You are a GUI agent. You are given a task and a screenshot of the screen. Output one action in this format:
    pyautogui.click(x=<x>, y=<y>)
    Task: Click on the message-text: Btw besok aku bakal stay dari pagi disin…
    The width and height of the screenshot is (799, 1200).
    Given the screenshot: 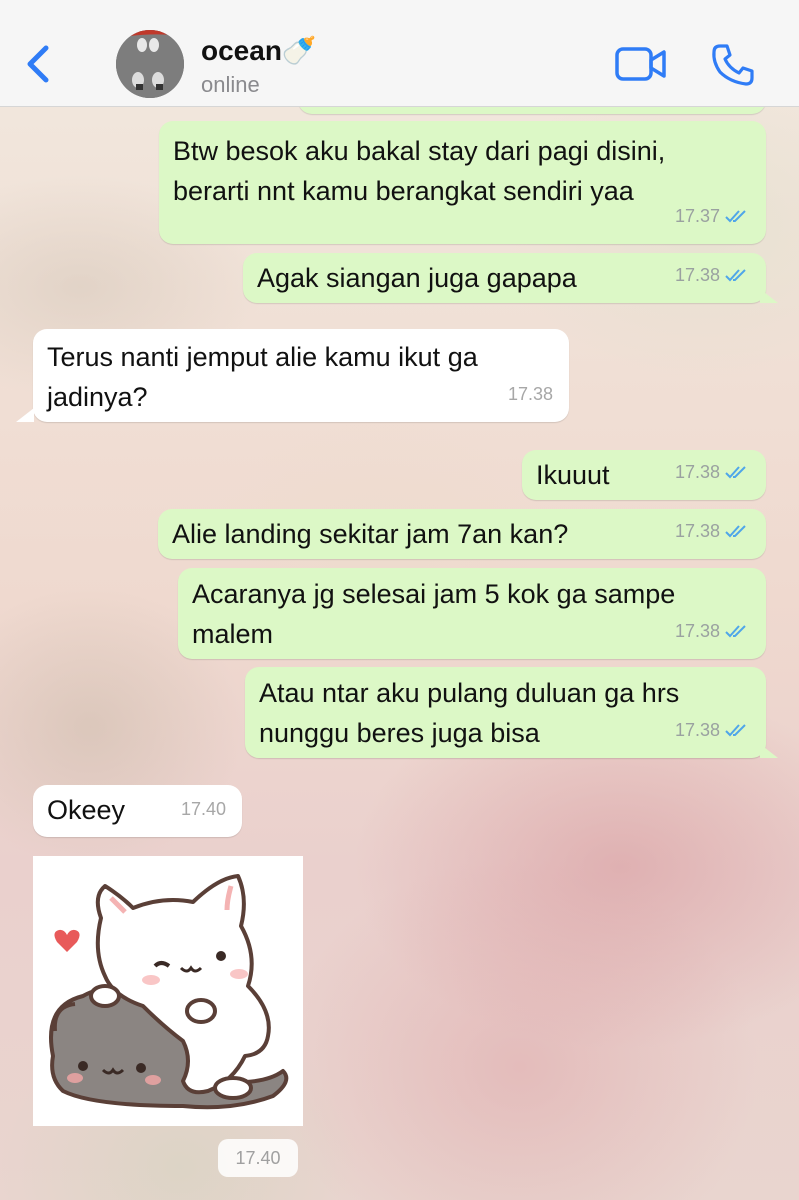 What is the action you would take?
    pyautogui.click(x=419, y=171)
    